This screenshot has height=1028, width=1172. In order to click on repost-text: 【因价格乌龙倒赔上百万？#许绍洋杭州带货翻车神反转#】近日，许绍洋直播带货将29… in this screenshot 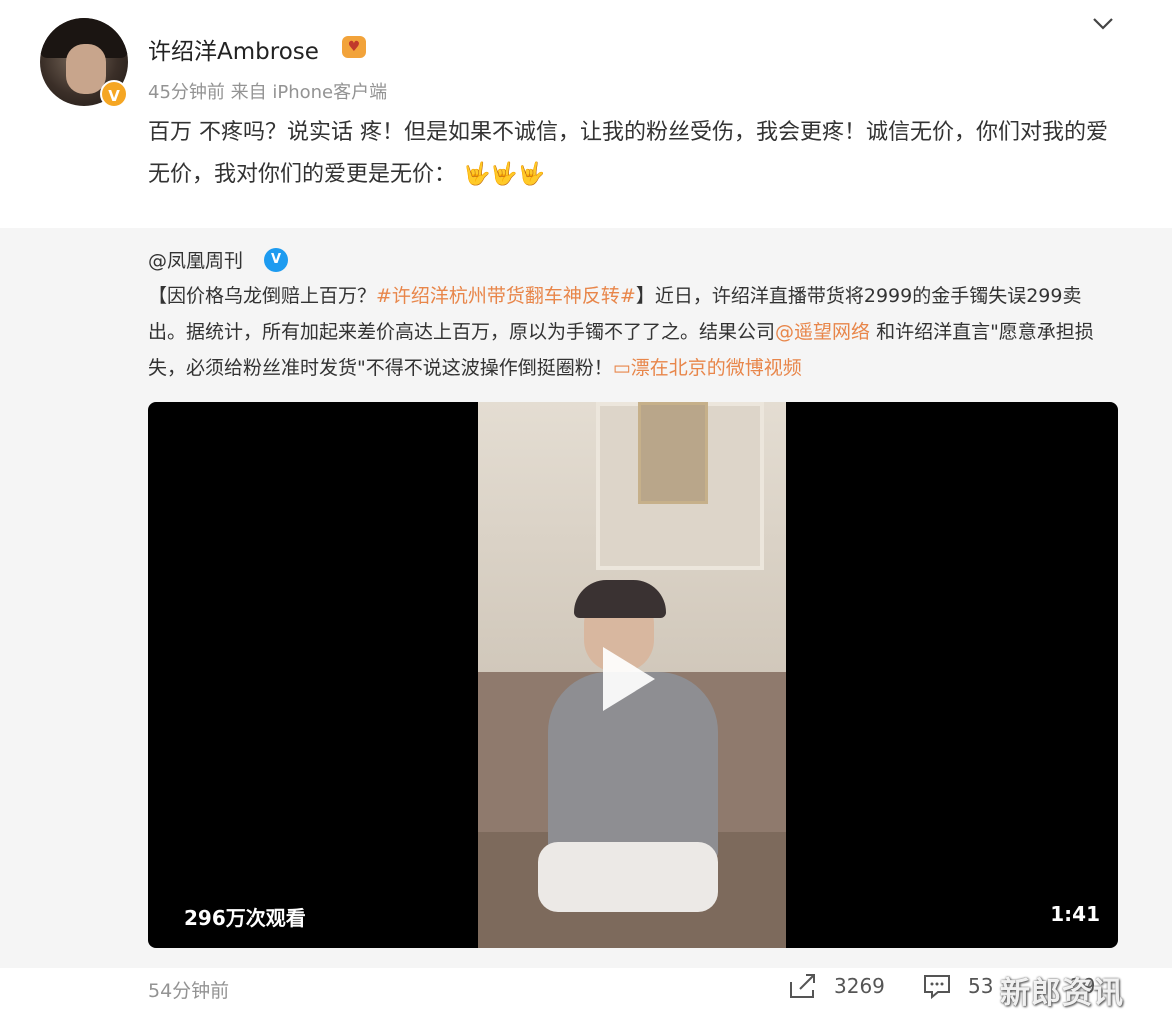, I will do `click(632, 332)`.